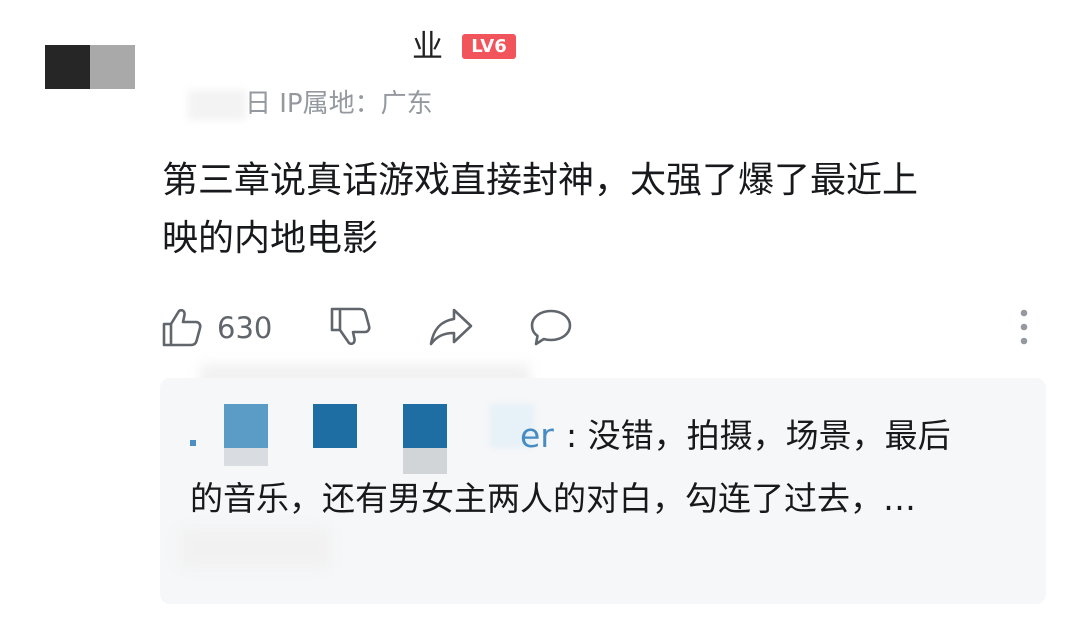  Describe the element at coordinates (217, 105) in the screenshot. I see `redacted-date` at that location.